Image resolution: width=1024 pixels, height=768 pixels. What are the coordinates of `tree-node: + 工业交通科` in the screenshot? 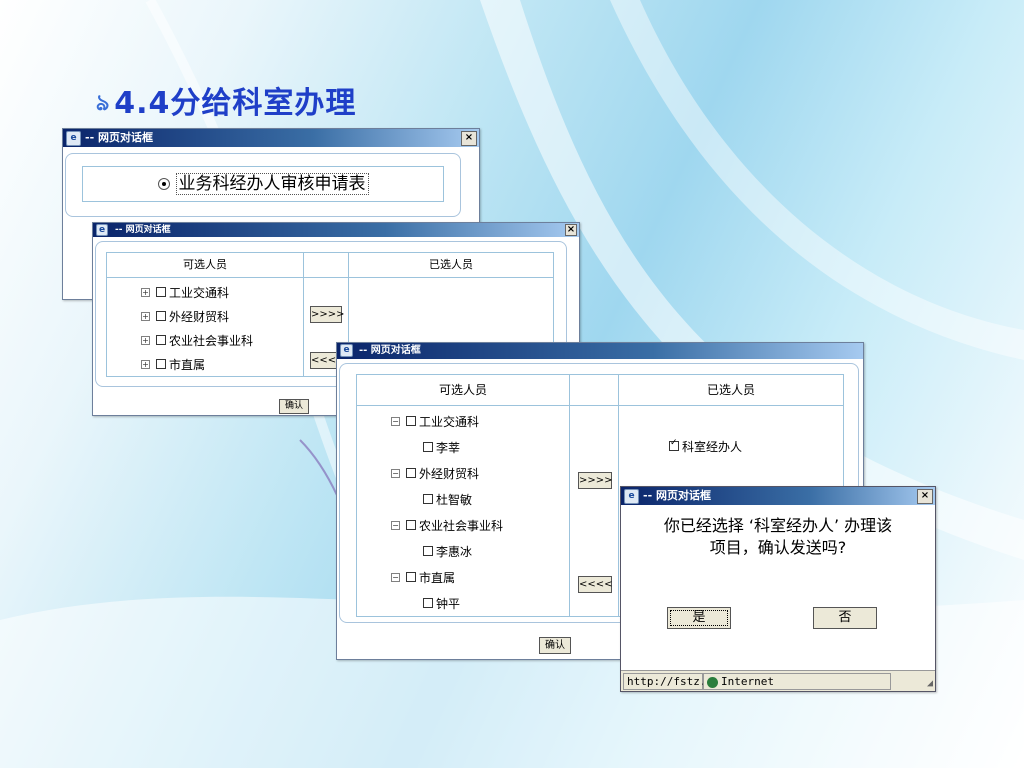 It's located at (222, 292).